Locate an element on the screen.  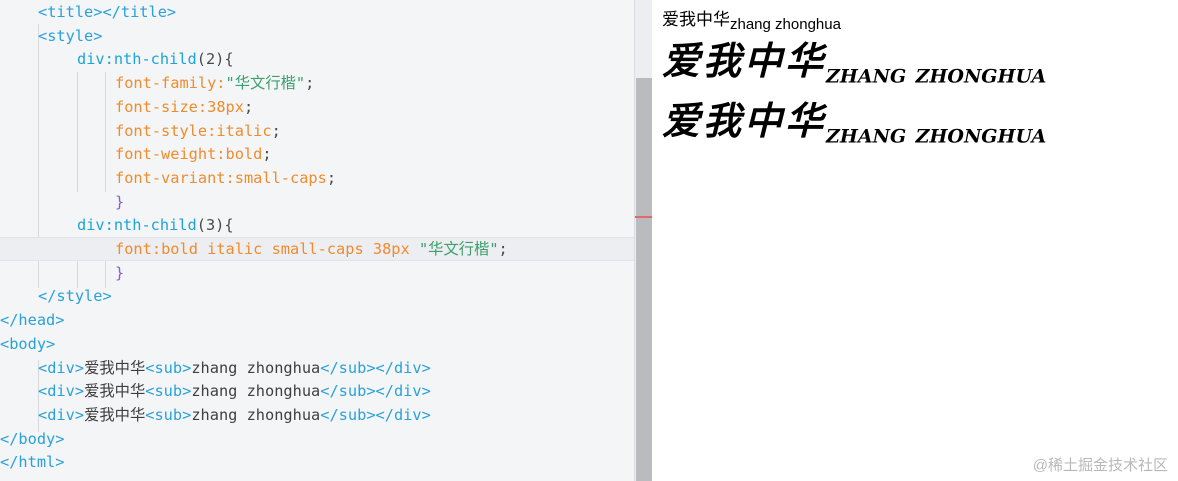
code-line: div:nth-child(3){ is located at coordinates (317, 225).